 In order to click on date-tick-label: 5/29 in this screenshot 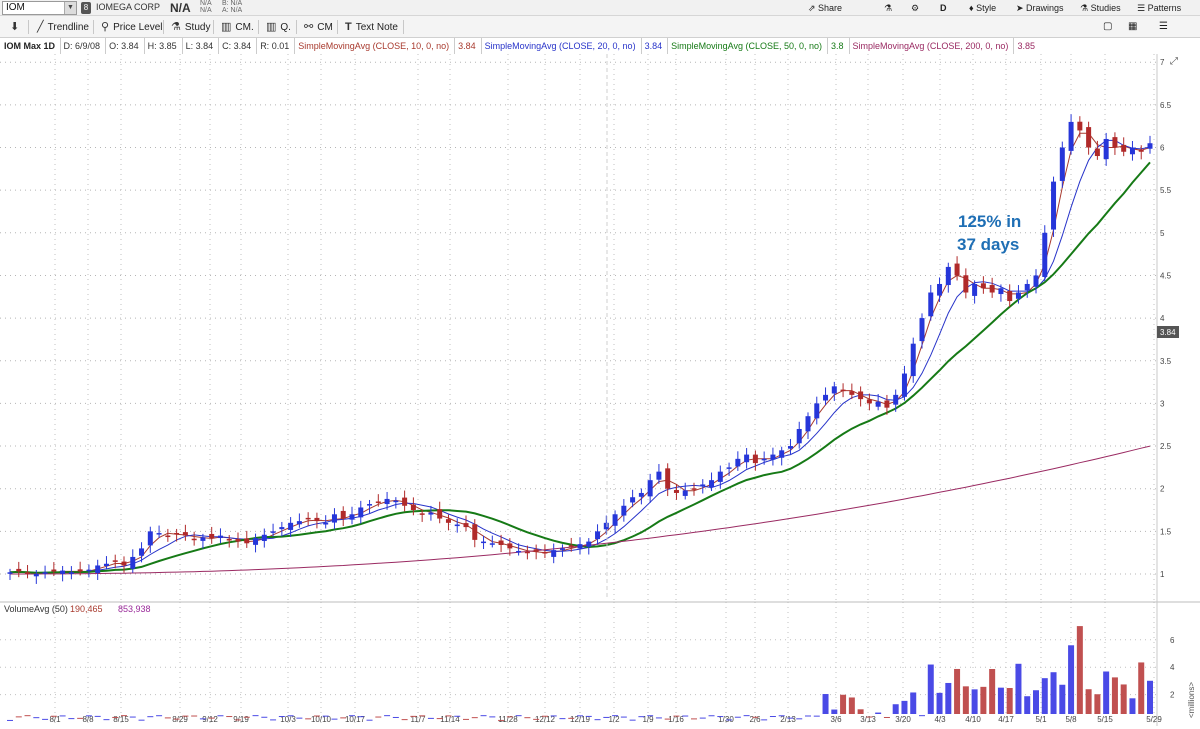, I will do `click(1154, 719)`.